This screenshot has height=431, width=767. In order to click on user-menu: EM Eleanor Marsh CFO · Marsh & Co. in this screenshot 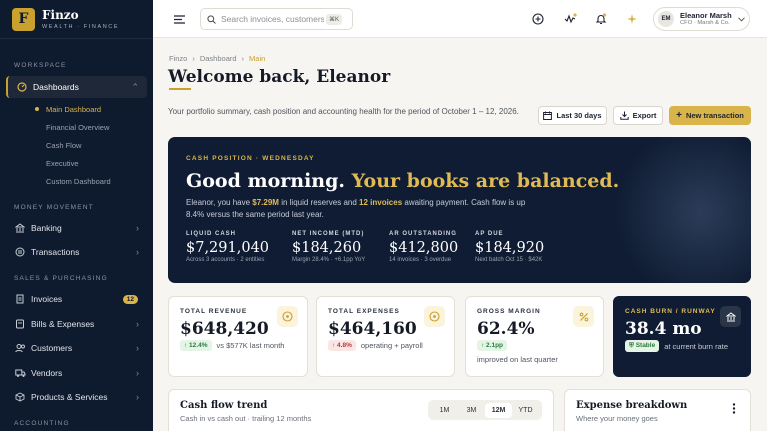, I will do `click(701, 19)`.